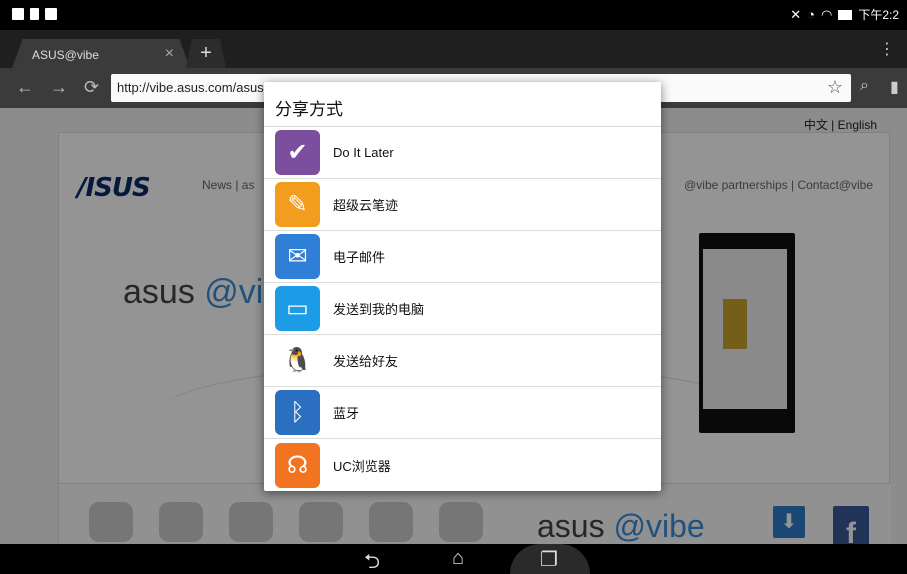 Image resolution: width=907 pixels, height=574 pixels. I want to click on screenshot-icon, so click(18, 14).